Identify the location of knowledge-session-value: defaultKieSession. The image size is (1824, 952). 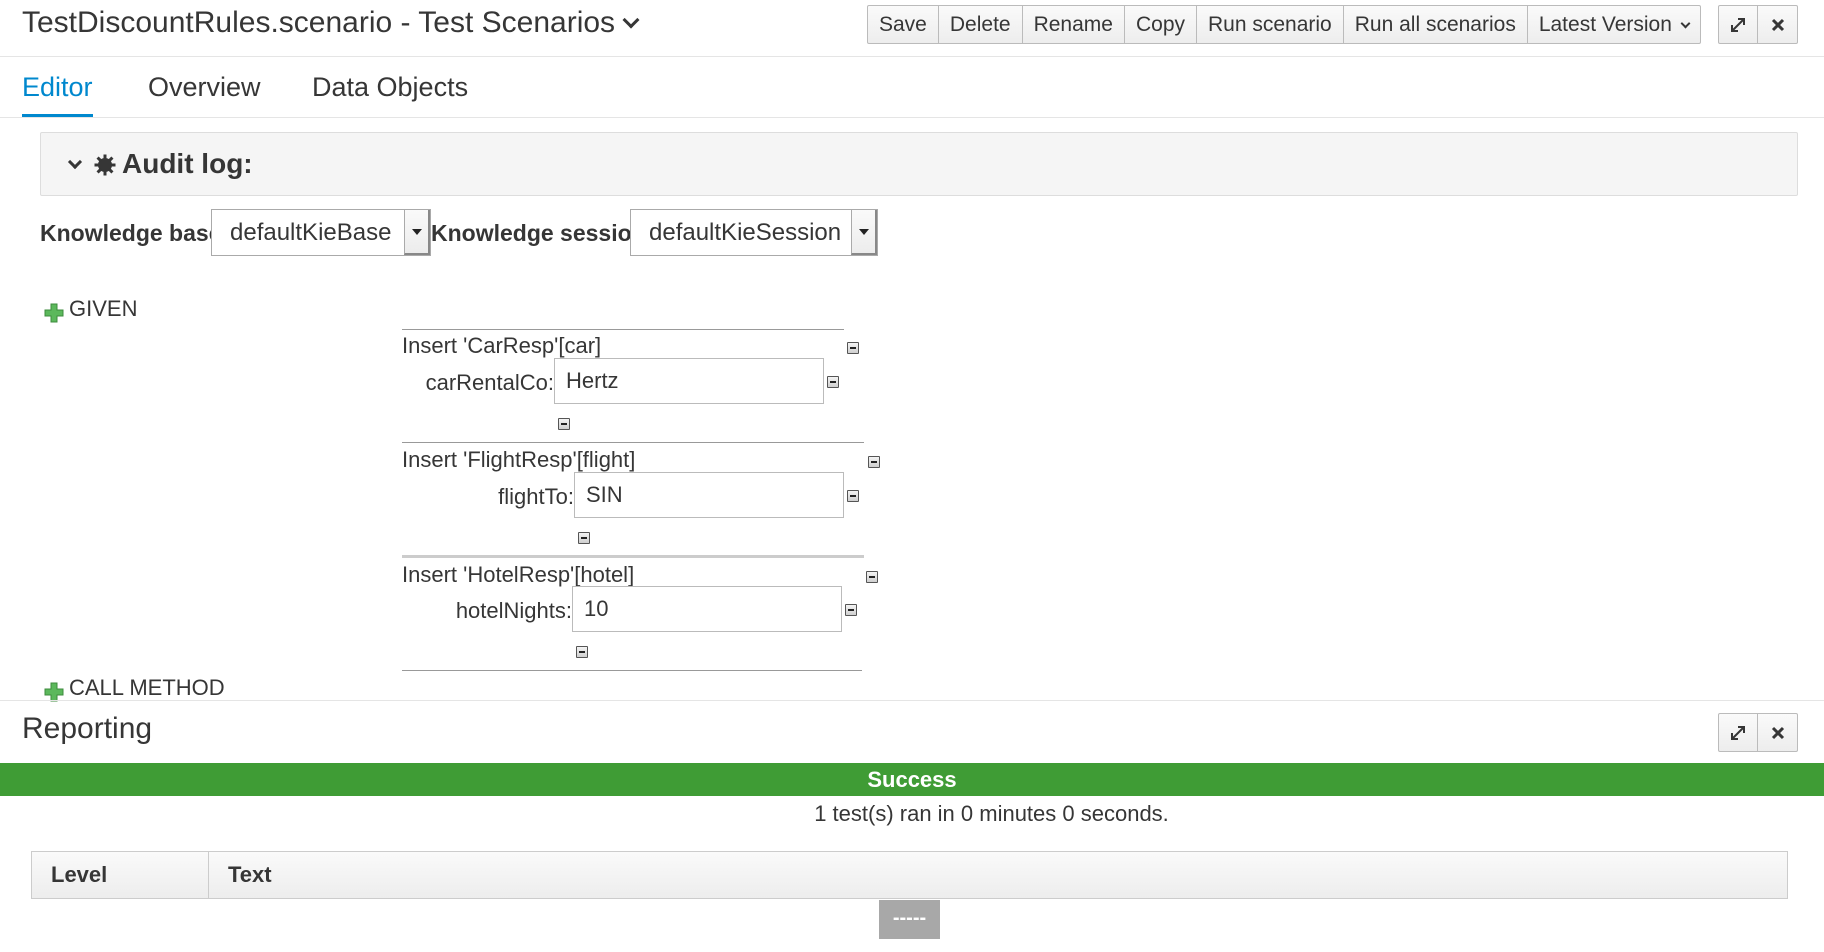
(745, 232).